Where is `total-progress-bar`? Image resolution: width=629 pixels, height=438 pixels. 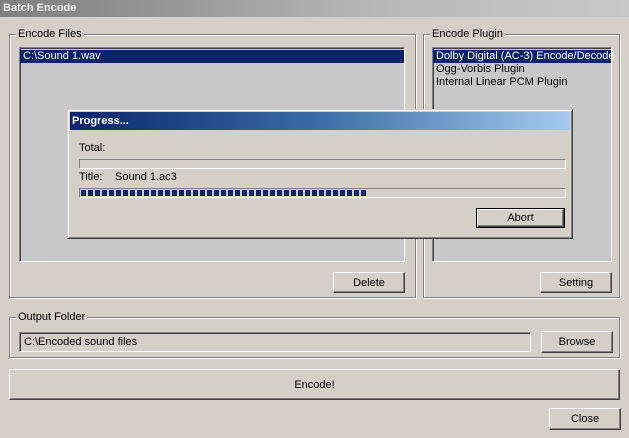
total-progress-bar is located at coordinates (322, 164).